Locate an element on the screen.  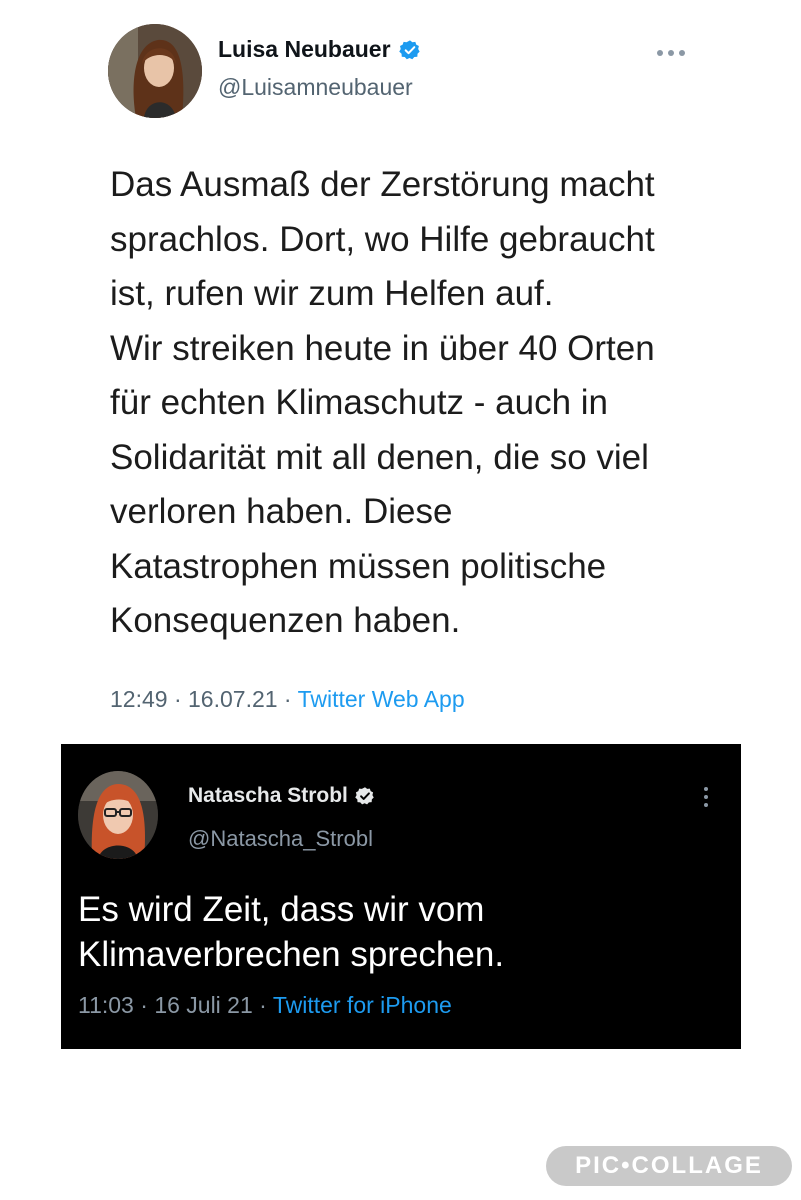
pic-collage-watermark: PIC•COLLAGE is located at coordinates (669, 1166).